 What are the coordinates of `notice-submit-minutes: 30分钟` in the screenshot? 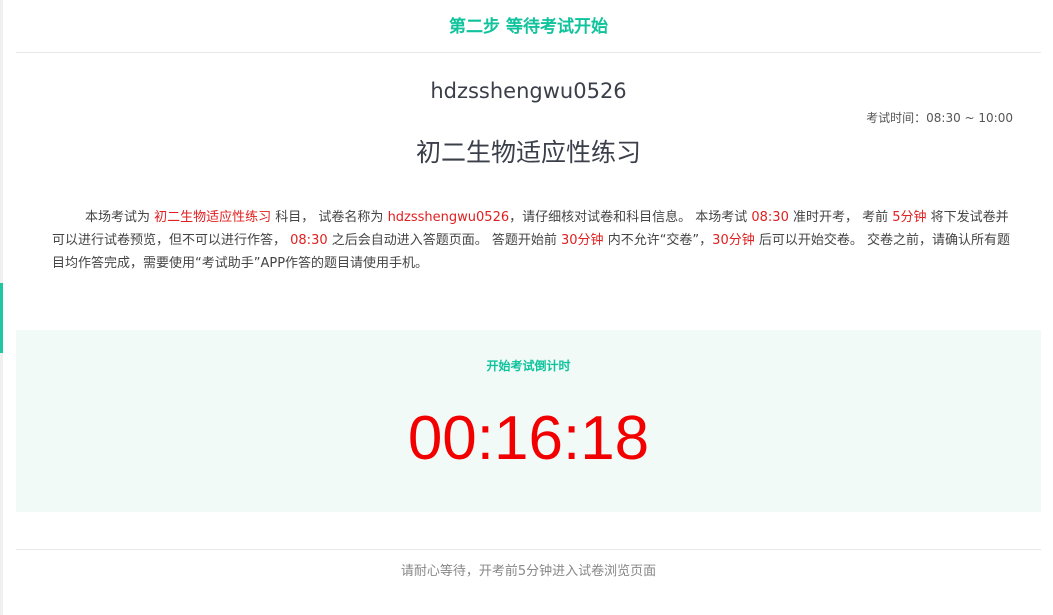 It's located at (733, 240).